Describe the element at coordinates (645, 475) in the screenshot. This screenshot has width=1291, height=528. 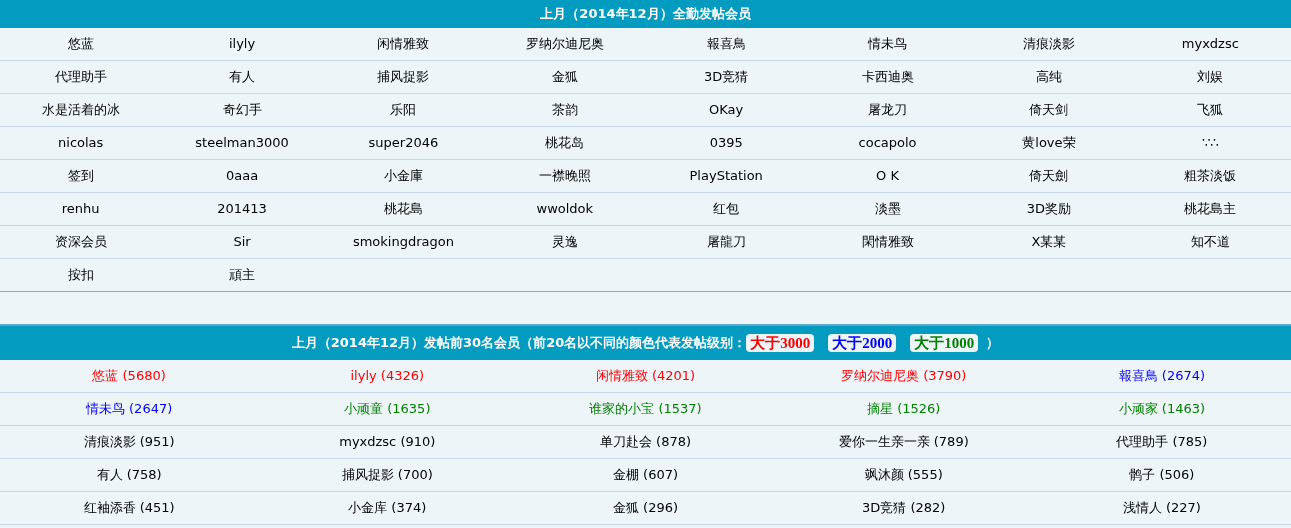
I see `poster-entry: 金棚 (607)` at that location.